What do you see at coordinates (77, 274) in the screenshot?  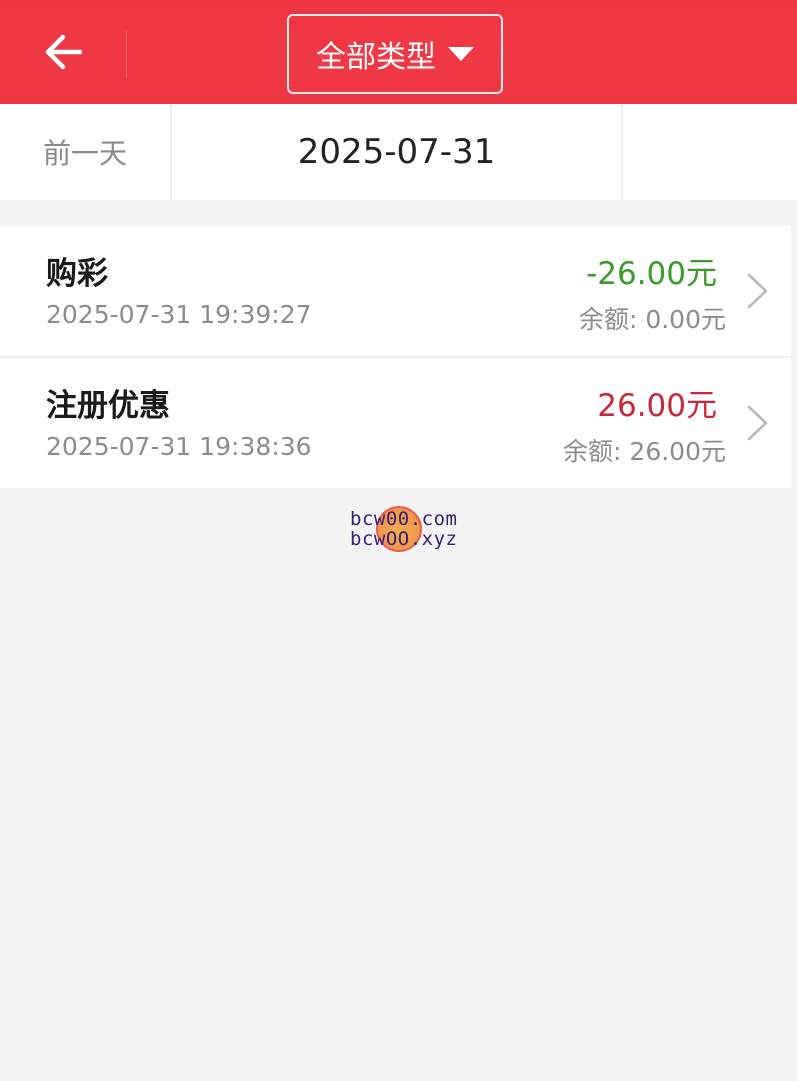 I see `transaction-title: 购彩` at bounding box center [77, 274].